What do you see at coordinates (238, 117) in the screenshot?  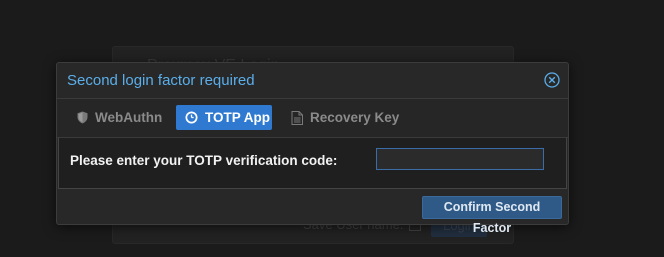 I see `tab-totp-app-label: TOTP App` at bounding box center [238, 117].